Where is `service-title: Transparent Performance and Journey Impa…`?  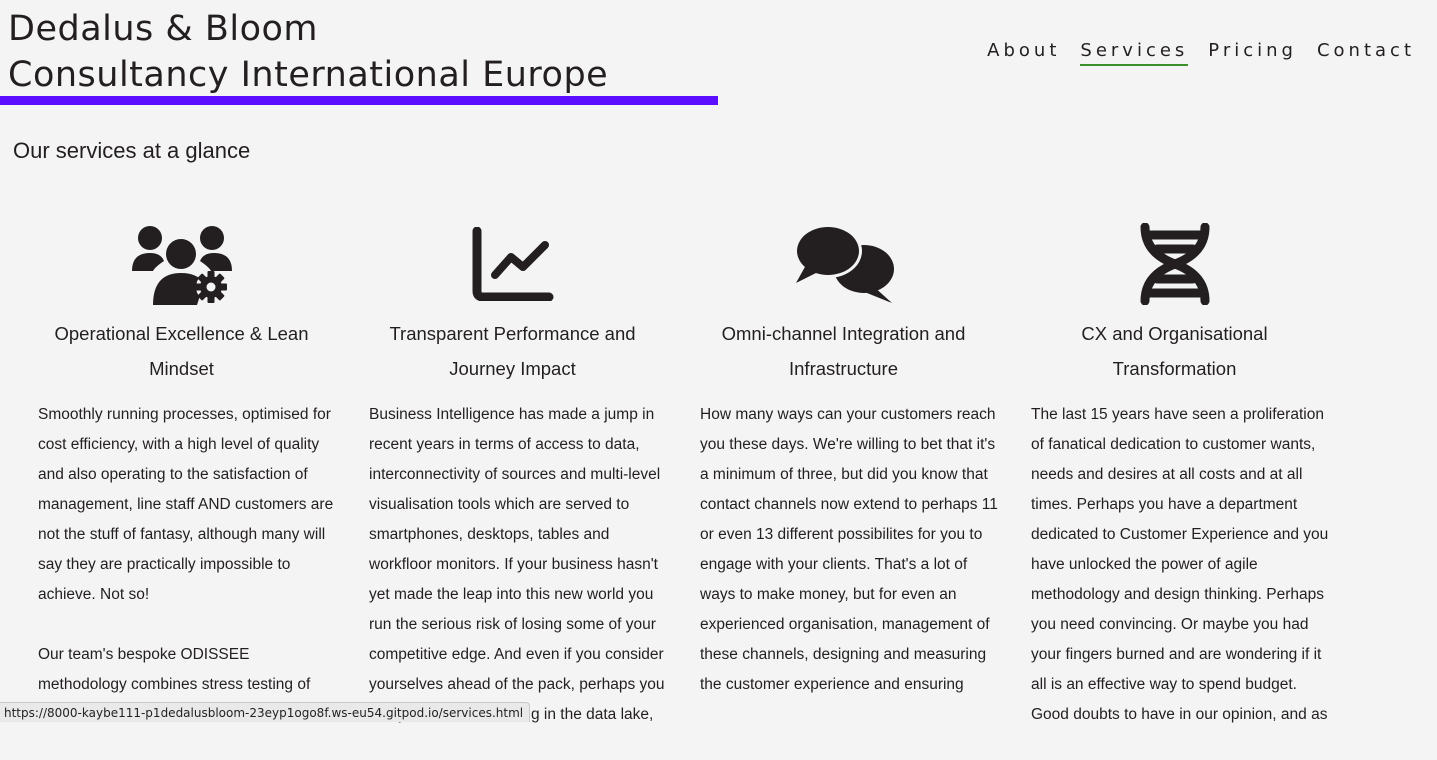
service-title: Transparent Performance and Journey Impa… is located at coordinates (512, 351).